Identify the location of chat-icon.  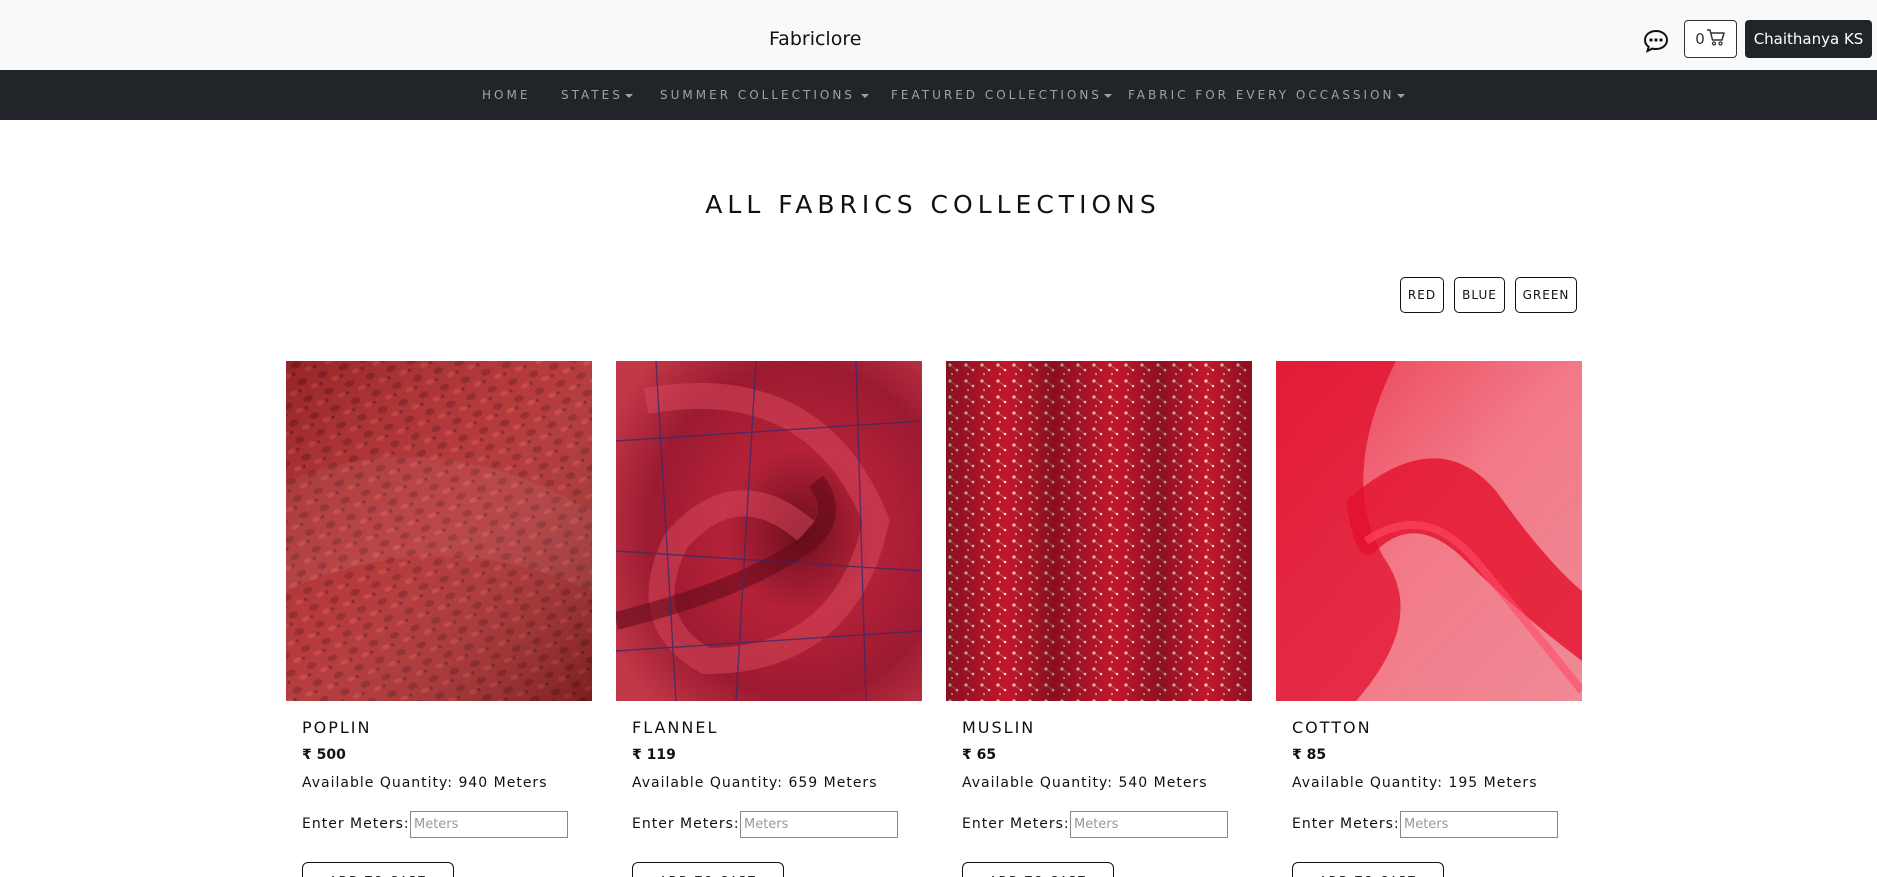
(1656, 41).